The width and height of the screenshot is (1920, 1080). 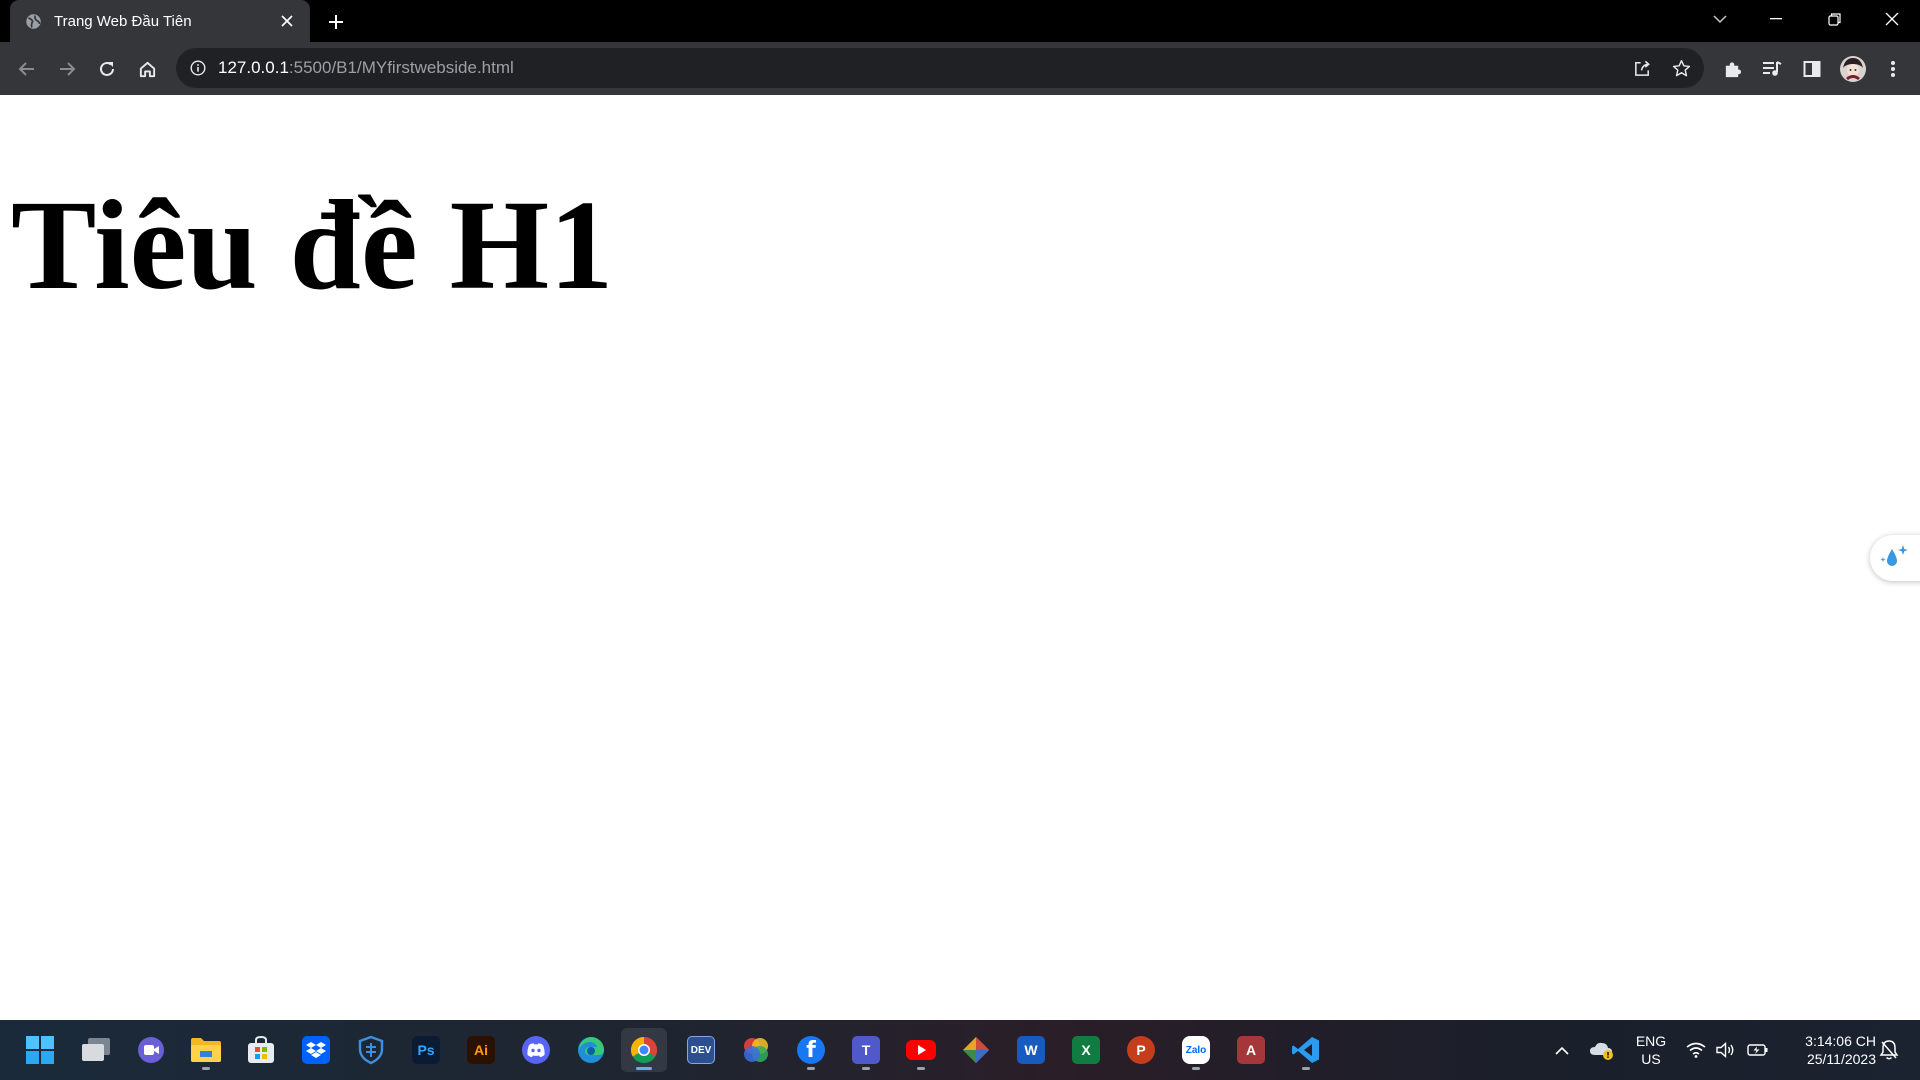 I want to click on chat-button, so click(x=151, y=1050).